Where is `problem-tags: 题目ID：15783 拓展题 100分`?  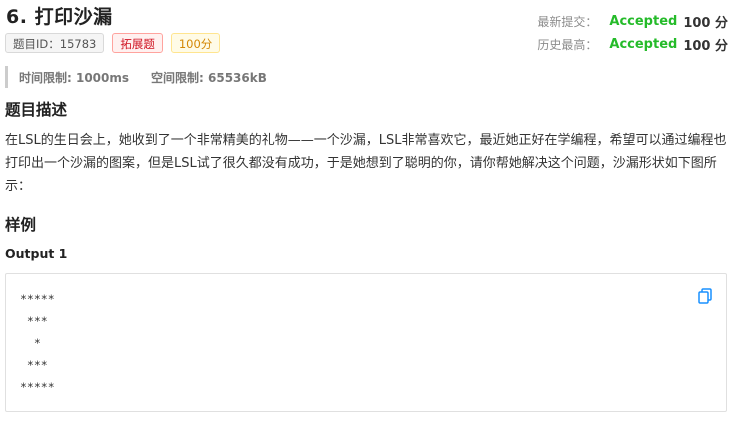 problem-tags: 题目ID：15783 拓展题 100分 is located at coordinates (113, 43).